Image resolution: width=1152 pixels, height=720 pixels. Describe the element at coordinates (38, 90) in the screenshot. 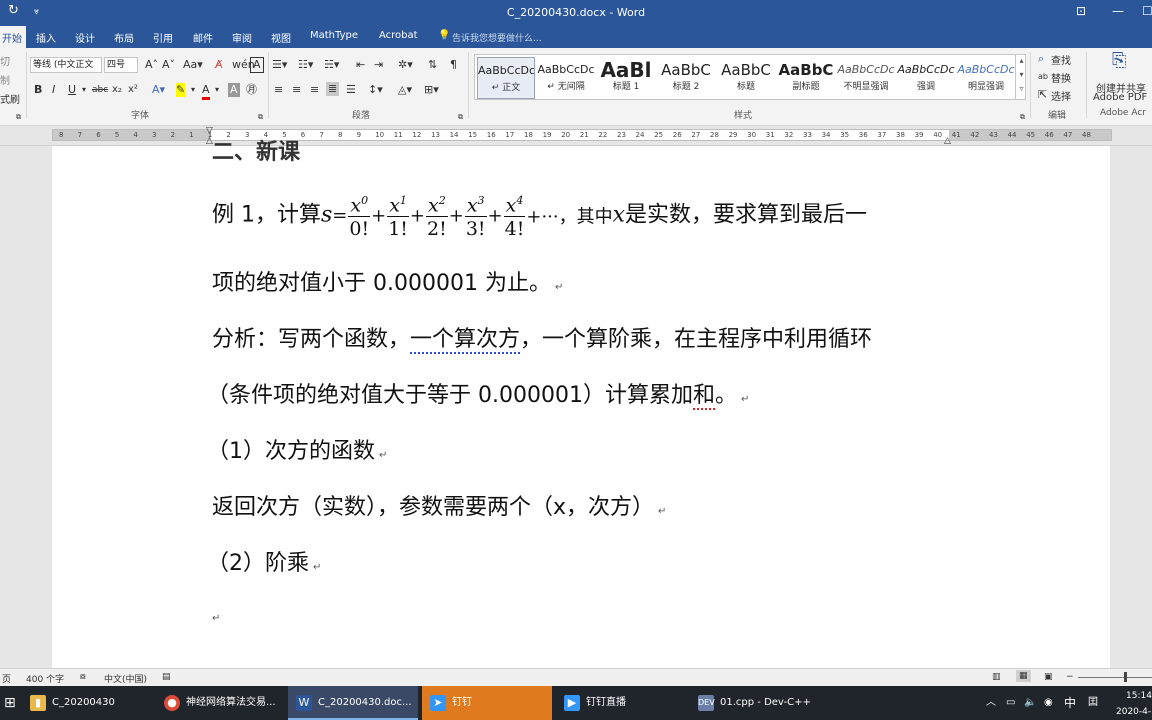

I see `bold-icon: B` at that location.